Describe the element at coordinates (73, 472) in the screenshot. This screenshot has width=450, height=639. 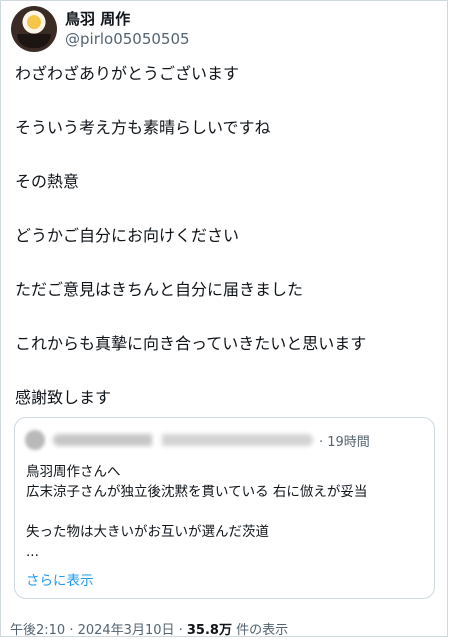
I see `quoted-line: 鳥羽周作さんへ` at that location.